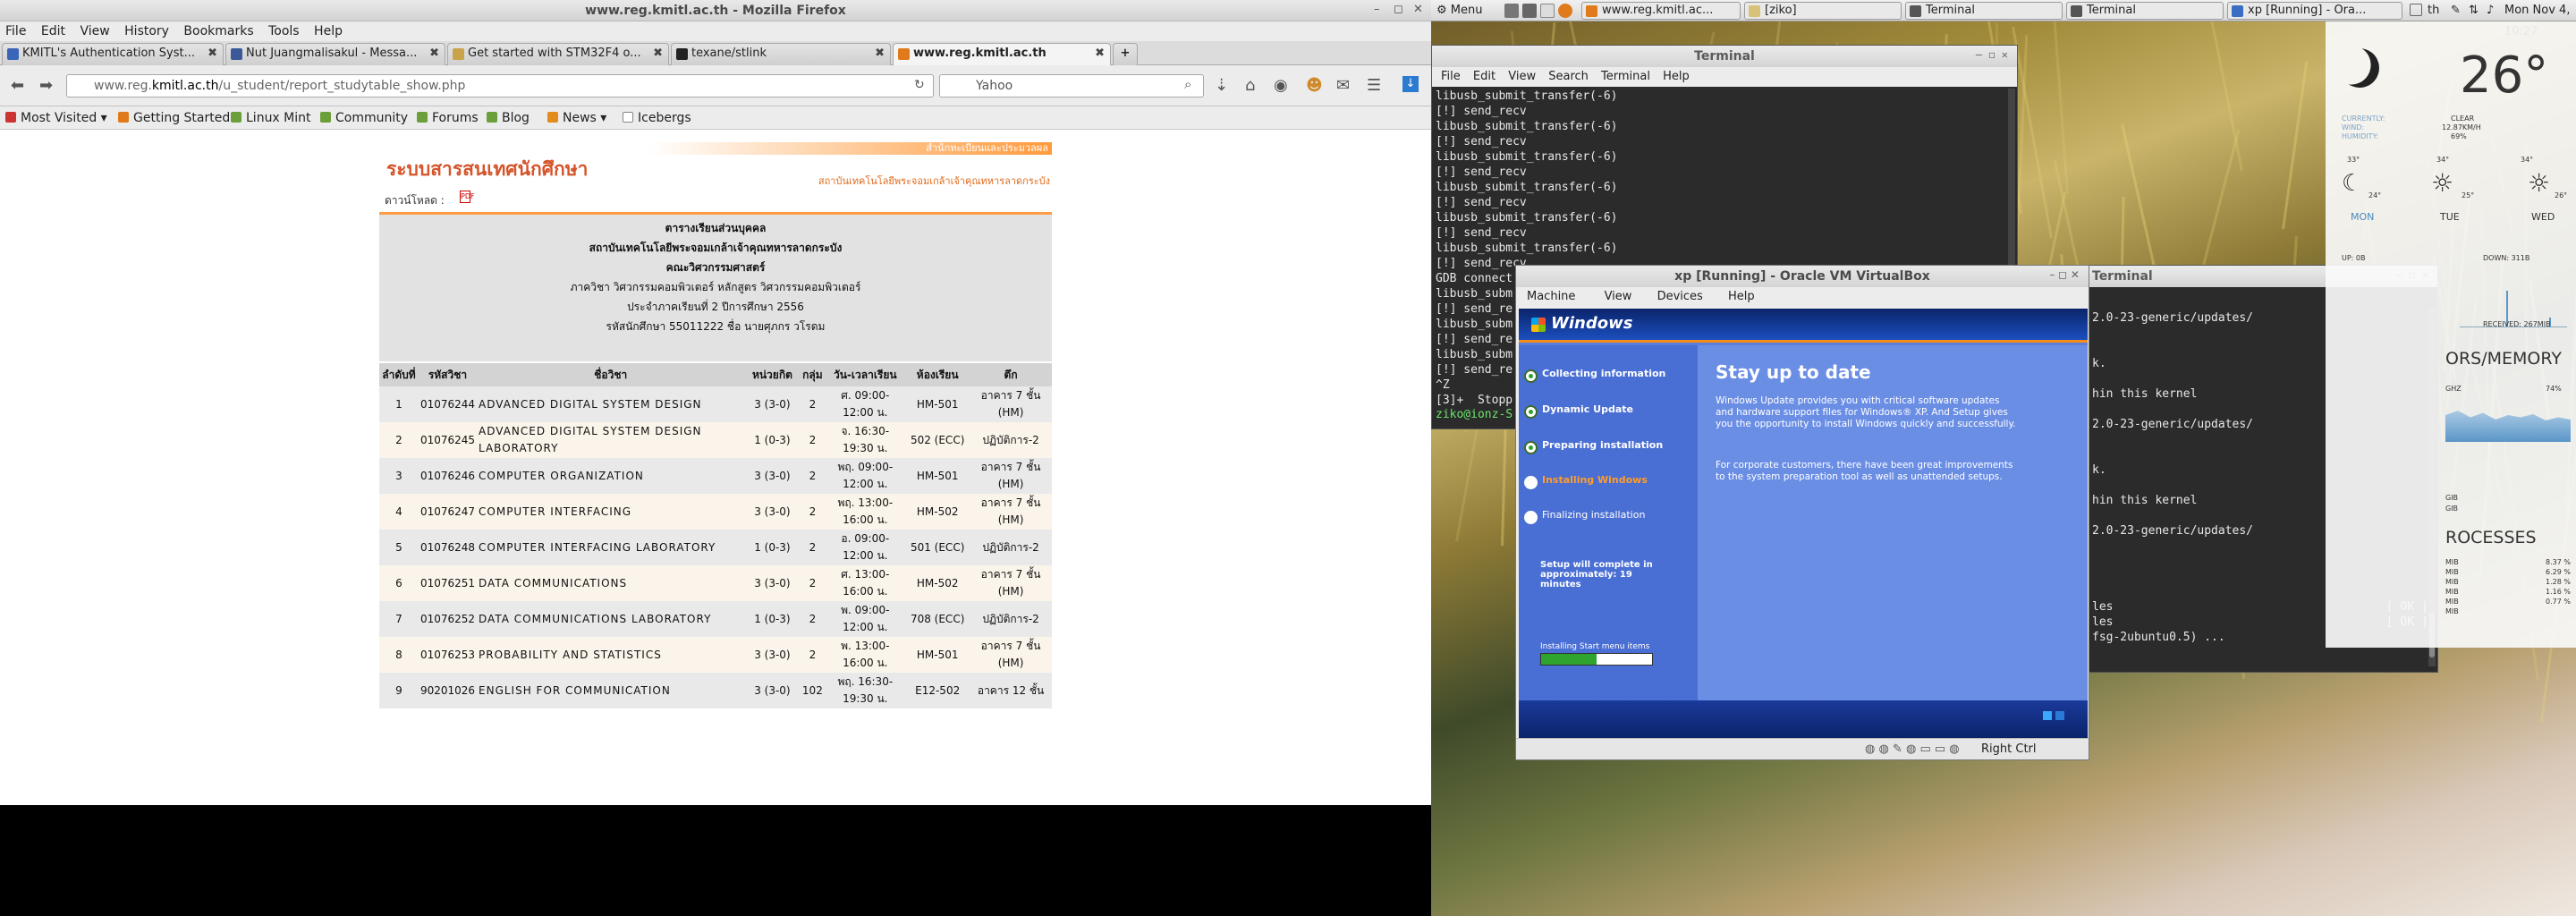  I want to click on pocket-icon: ✉, so click(1343, 85).